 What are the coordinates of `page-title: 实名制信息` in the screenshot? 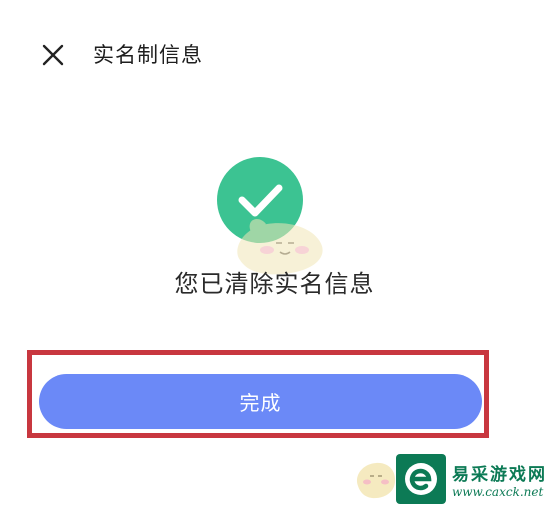 It's located at (148, 55).